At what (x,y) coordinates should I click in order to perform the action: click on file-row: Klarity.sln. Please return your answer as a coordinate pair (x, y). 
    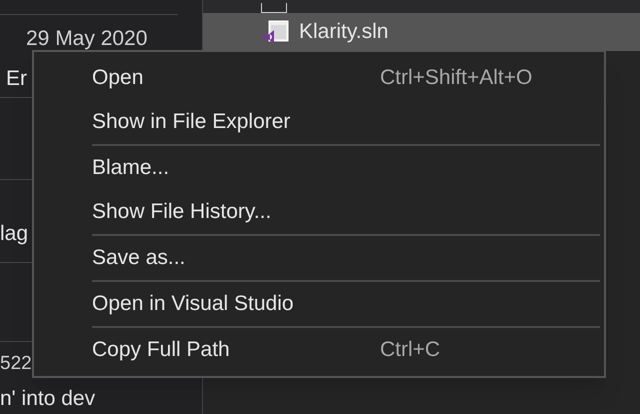
    Looking at the image, I should click on (421, 32).